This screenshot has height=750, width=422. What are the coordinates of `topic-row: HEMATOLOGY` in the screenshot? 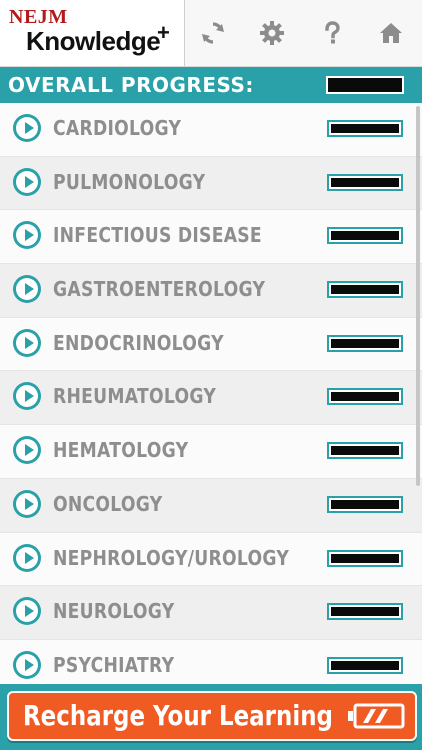 It's located at (211, 452).